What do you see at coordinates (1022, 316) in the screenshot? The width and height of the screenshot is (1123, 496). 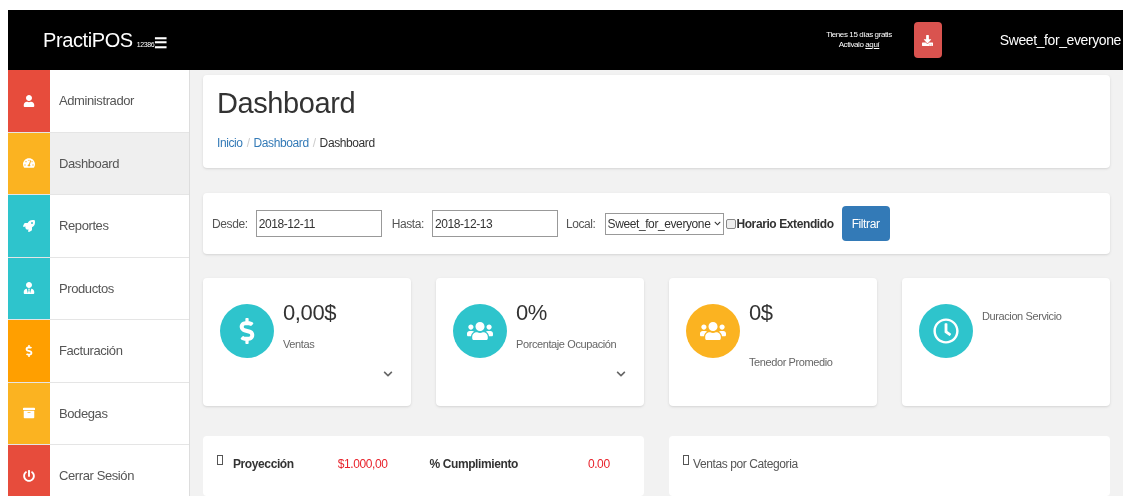 I see `stat-label: Duracion Servicio` at bounding box center [1022, 316].